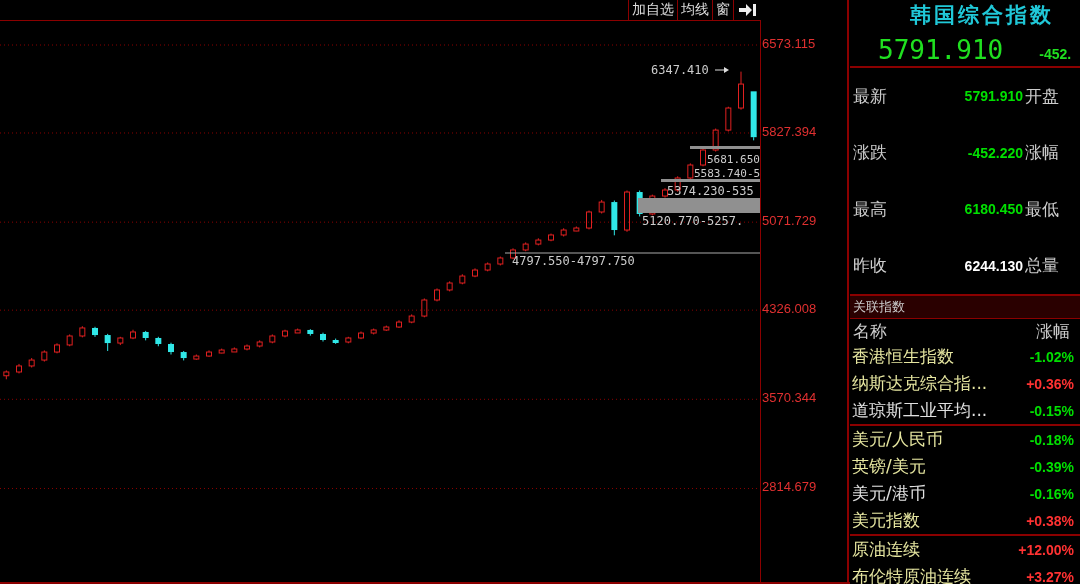 This screenshot has height=584, width=1080. Describe the element at coordinates (1051, 493) in the screenshot. I see `change-value: -0.16%` at that location.